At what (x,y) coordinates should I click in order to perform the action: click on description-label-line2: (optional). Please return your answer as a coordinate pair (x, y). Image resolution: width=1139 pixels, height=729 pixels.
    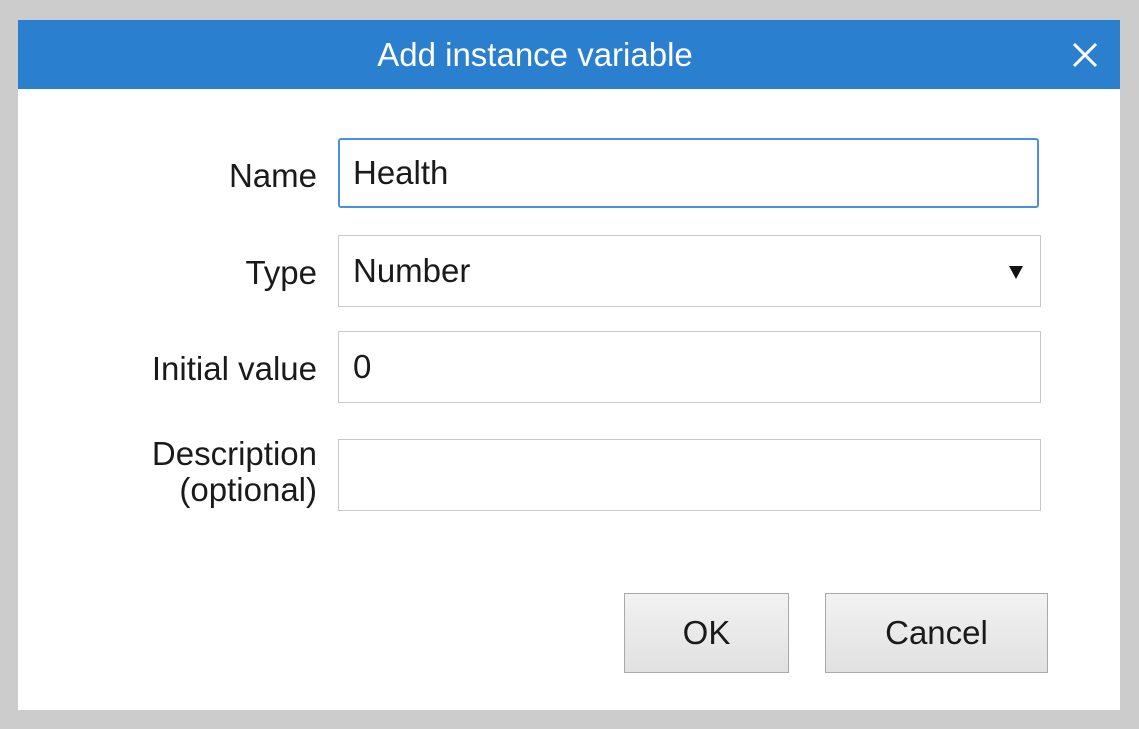
    Looking at the image, I should click on (248, 489).